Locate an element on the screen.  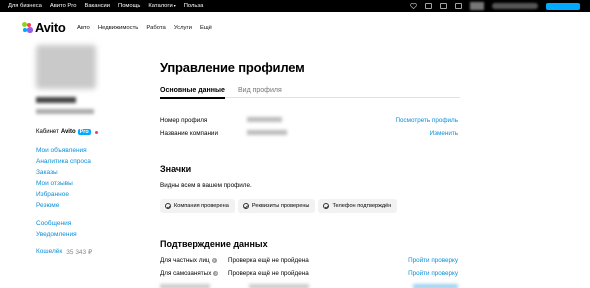
tab-profile-view: Вид профиля is located at coordinates (260, 90).